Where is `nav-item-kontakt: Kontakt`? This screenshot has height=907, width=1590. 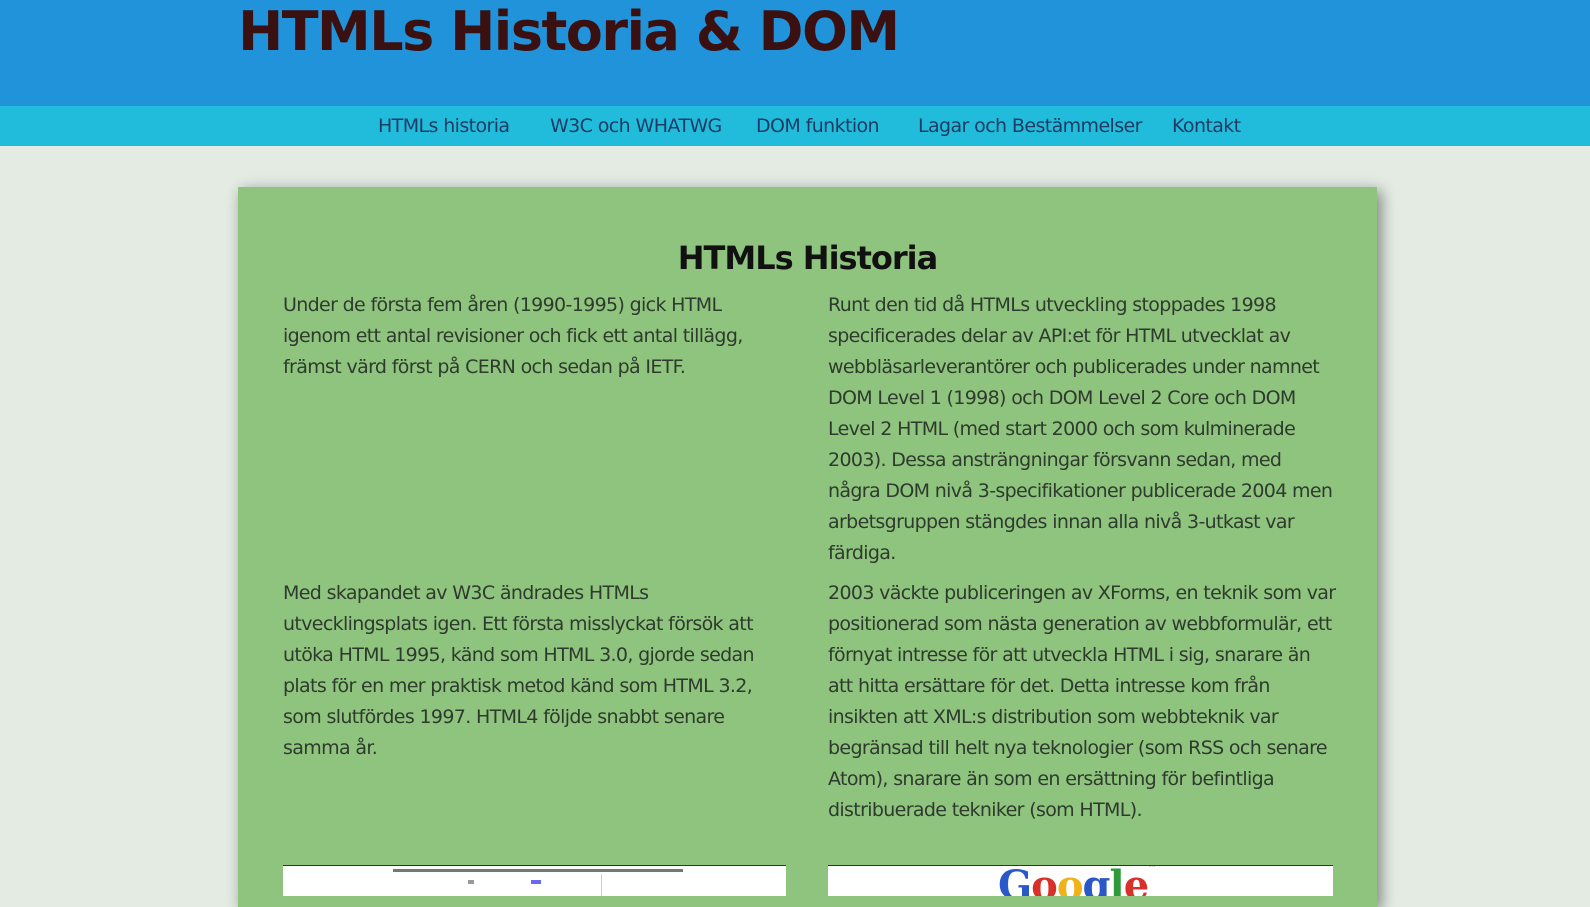
nav-item-kontakt: Kontakt is located at coordinates (1206, 126).